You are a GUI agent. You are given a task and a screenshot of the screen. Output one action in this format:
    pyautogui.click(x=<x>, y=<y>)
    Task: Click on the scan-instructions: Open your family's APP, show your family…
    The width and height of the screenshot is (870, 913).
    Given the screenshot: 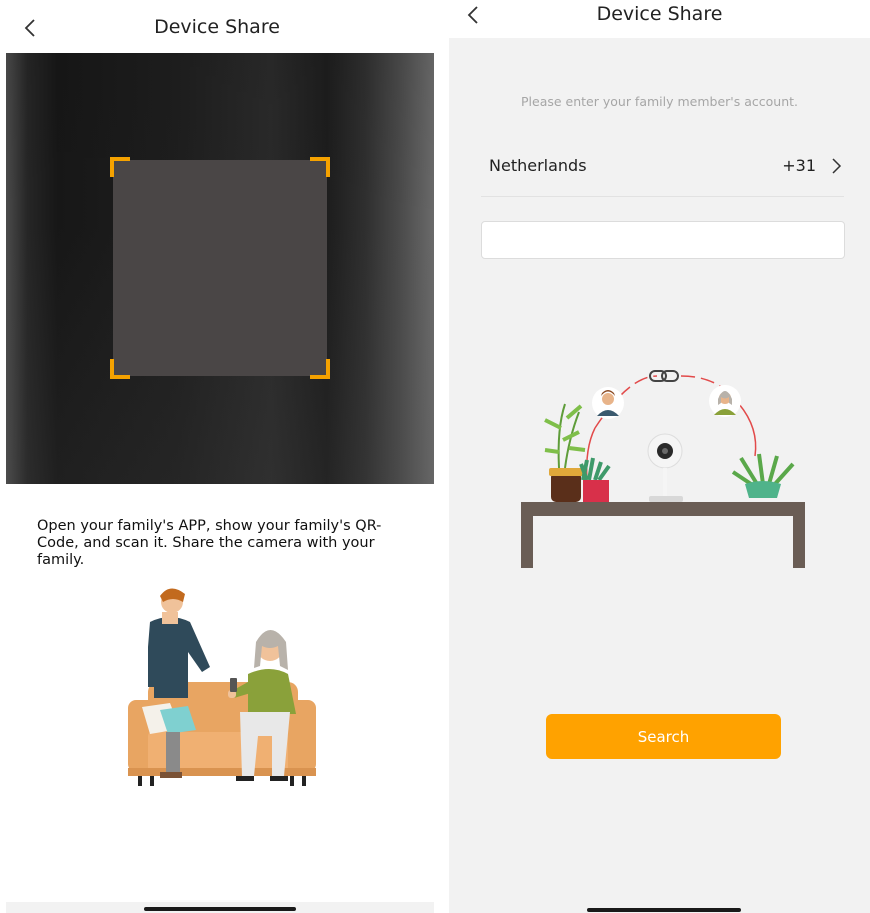 What is the action you would take?
    pyautogui.click(x=209, y=543)
    